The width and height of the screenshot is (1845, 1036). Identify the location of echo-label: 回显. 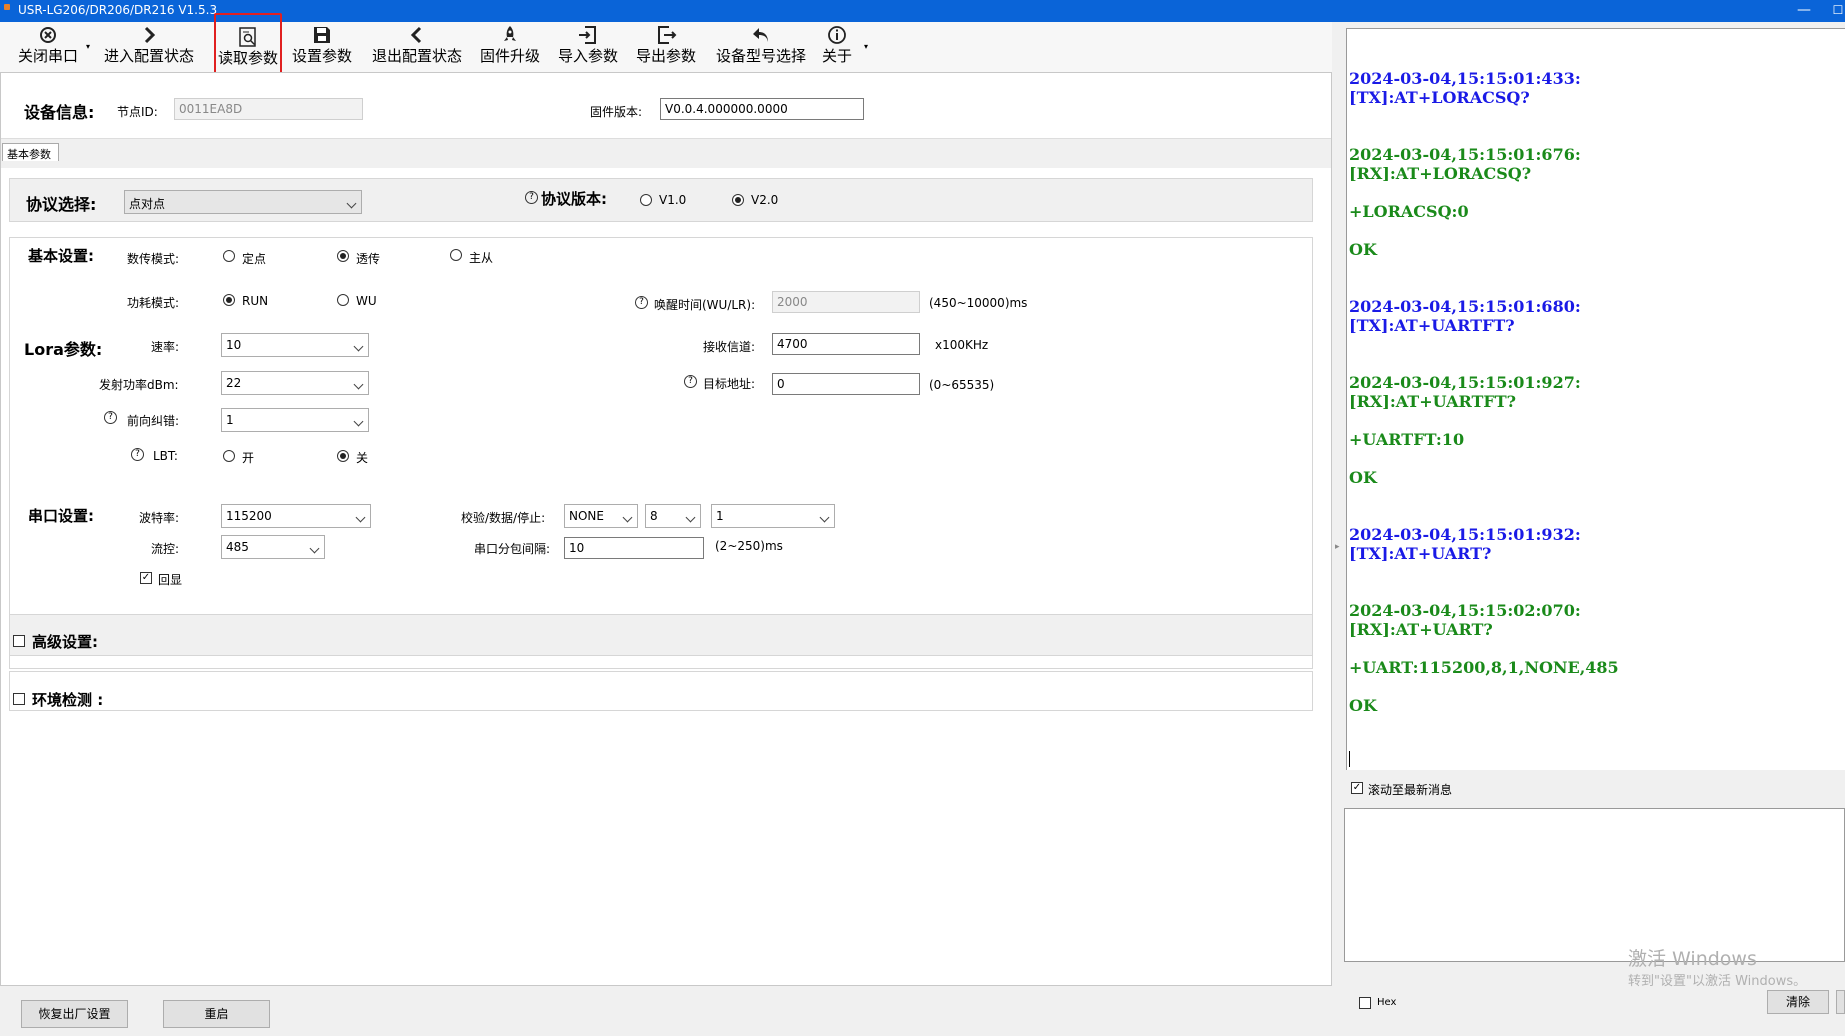
(170, 580).